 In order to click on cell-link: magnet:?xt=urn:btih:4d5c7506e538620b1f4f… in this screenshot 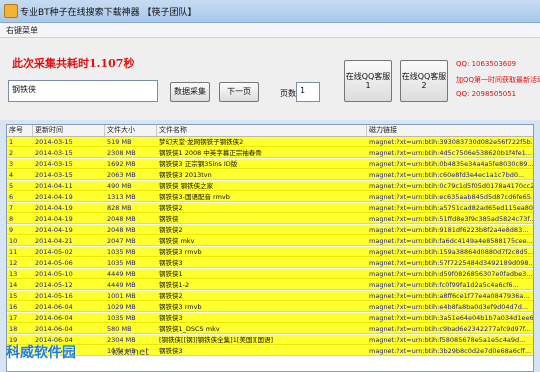, I will do `click(450, 153)`.